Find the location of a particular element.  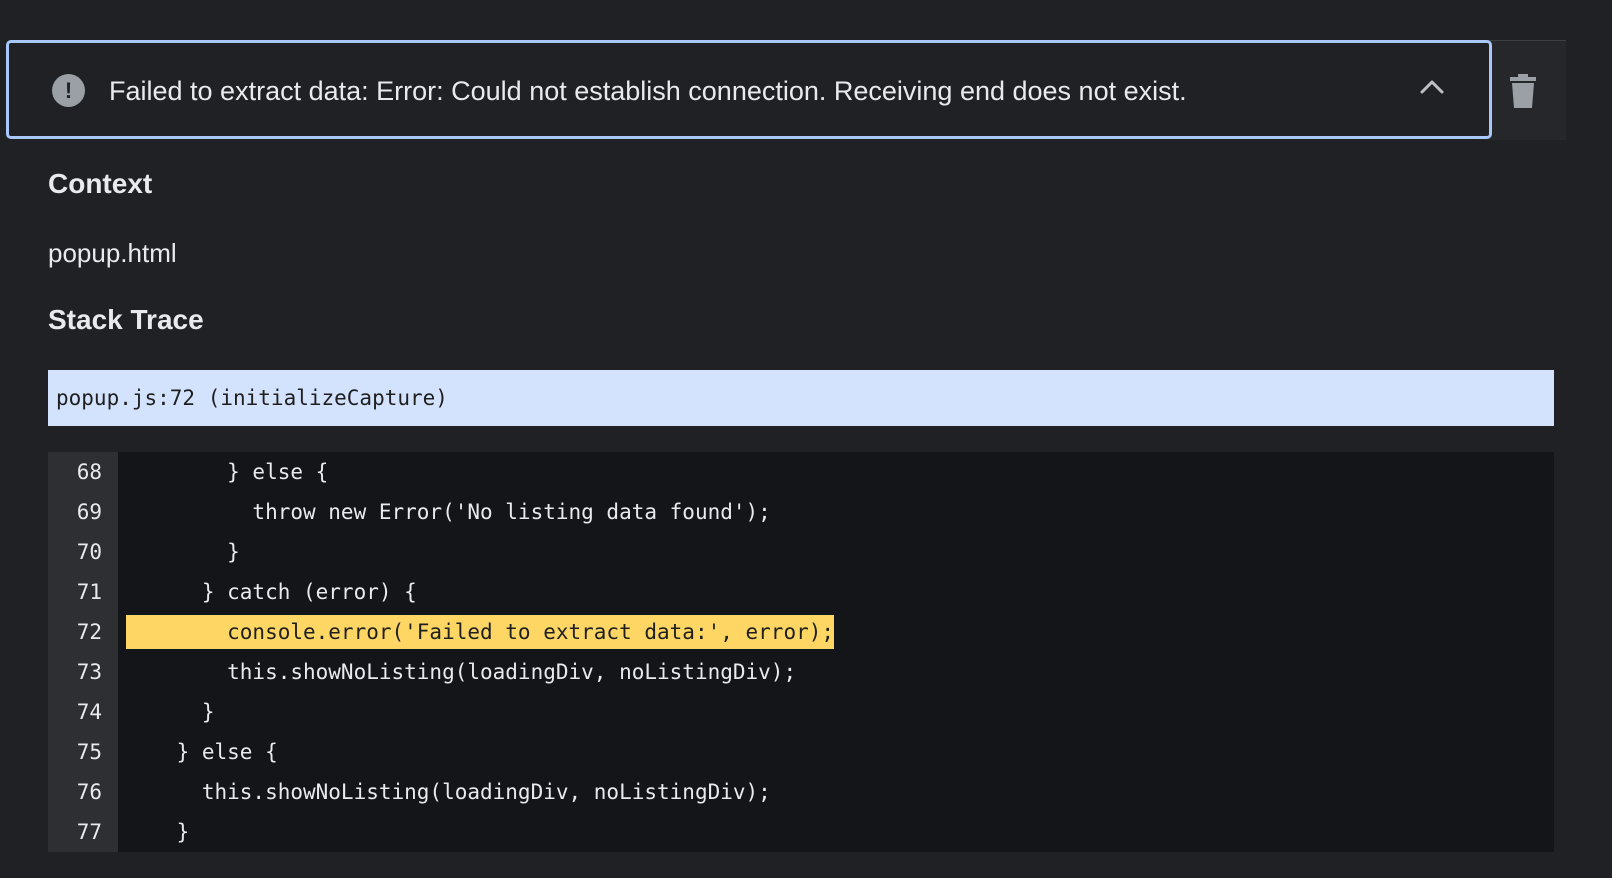

line-number: 70 is located at coordinates (89, 552).